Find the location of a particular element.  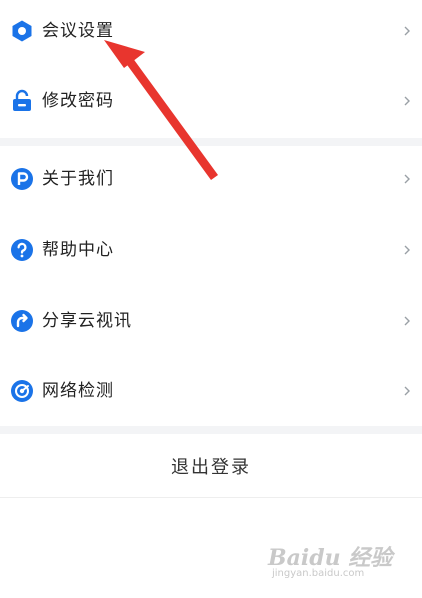

share-icon is located at coordinates (22, 321).